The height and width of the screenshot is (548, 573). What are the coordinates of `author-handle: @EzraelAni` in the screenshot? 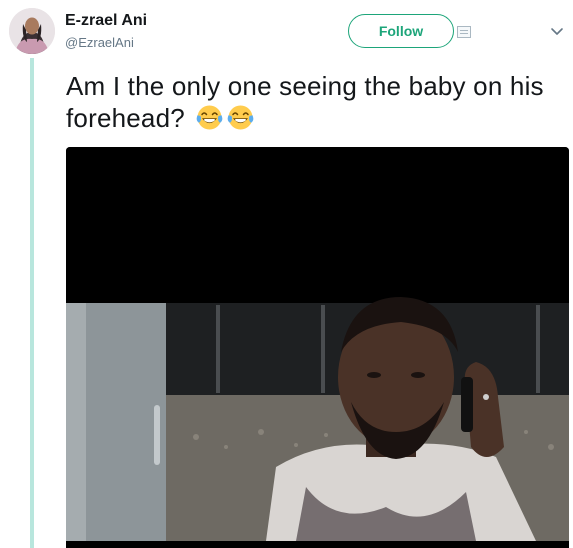 It's located at (99, 42).